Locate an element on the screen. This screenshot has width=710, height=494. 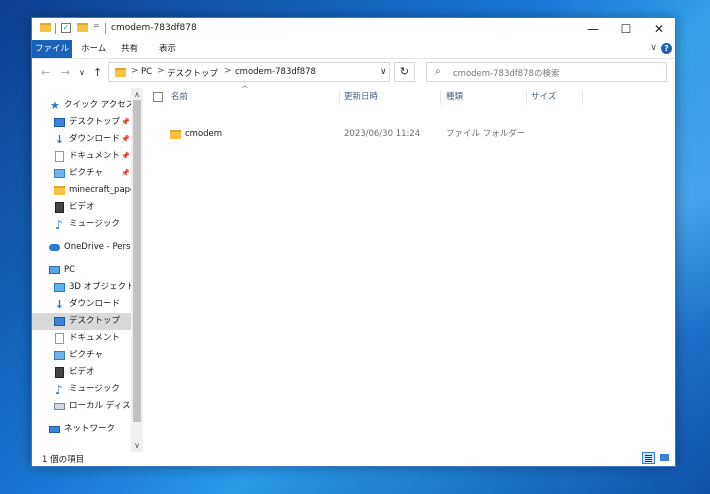
address-dropdown-icon: ∨ is located at coordinates (383, 72).